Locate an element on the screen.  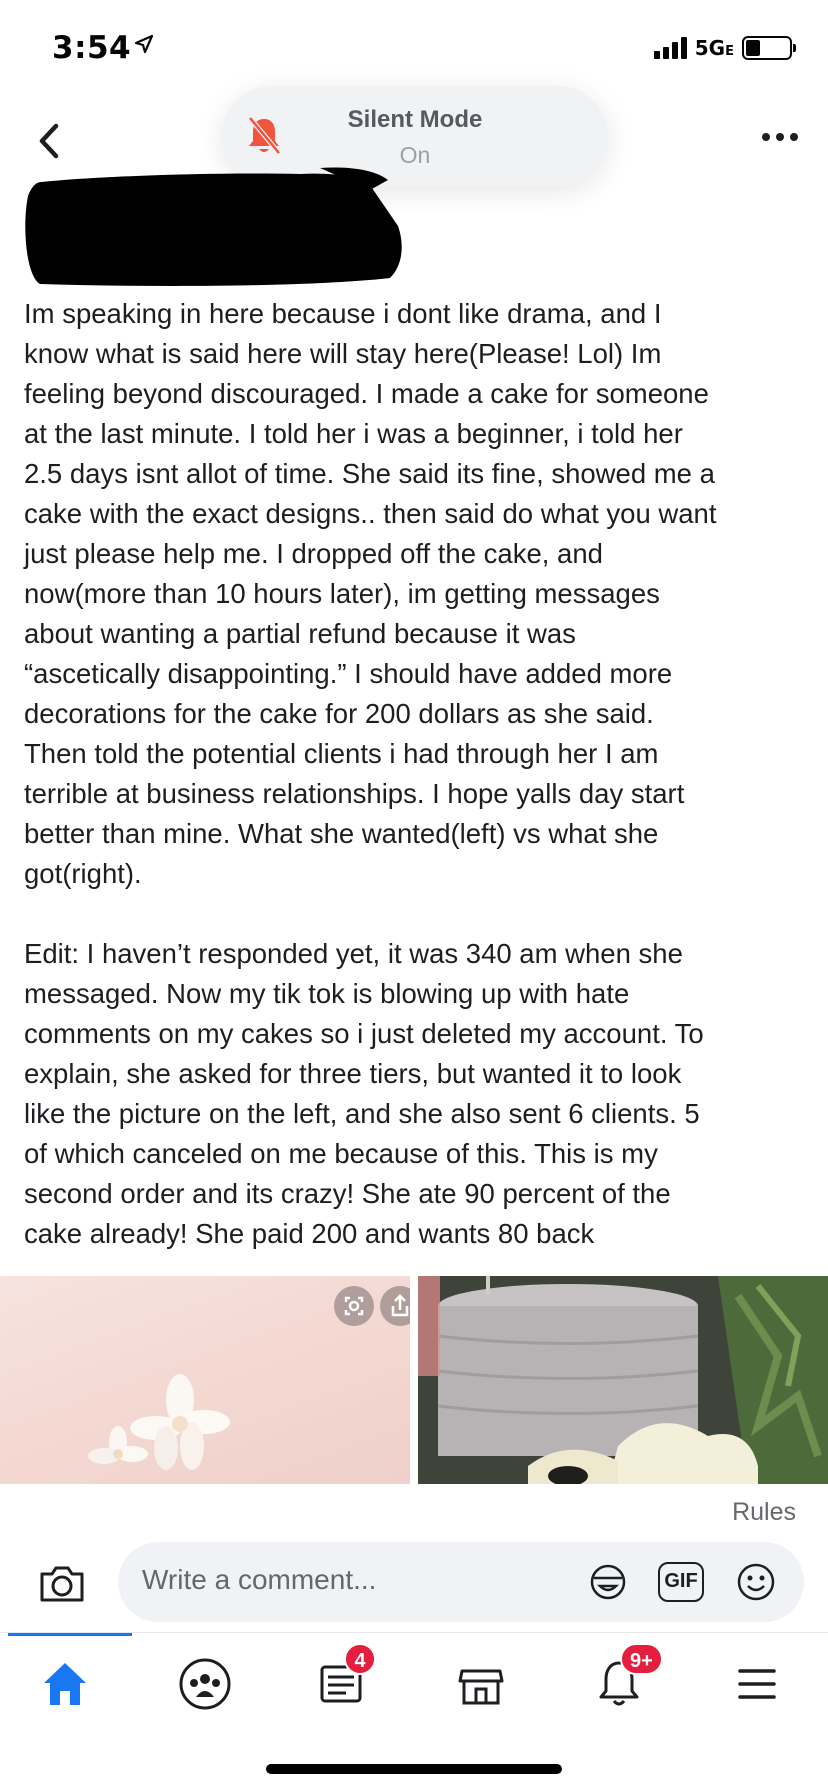
status-indicators: 5GE is located at coordinates (724, 48).